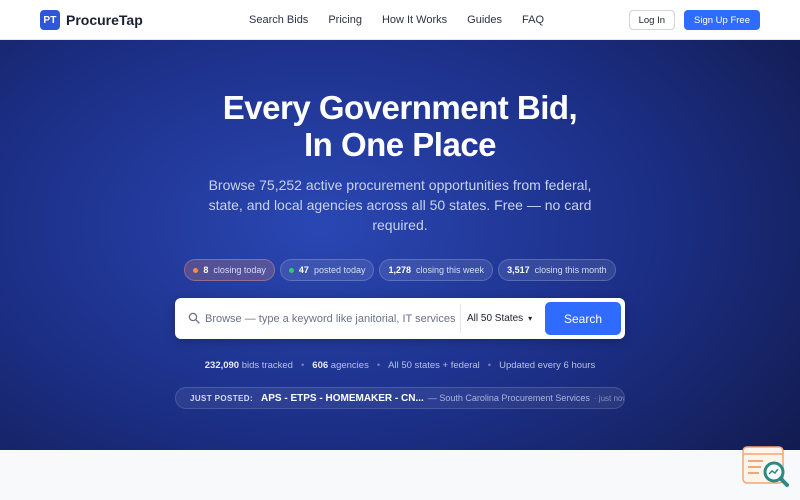 Image resolution: width=800 pixels, height=500 pixels. What do you see at coordinates (349, 365) in the screenshot?
I see `stat-agencies-label: agencies` at bounding box center [349, 365].